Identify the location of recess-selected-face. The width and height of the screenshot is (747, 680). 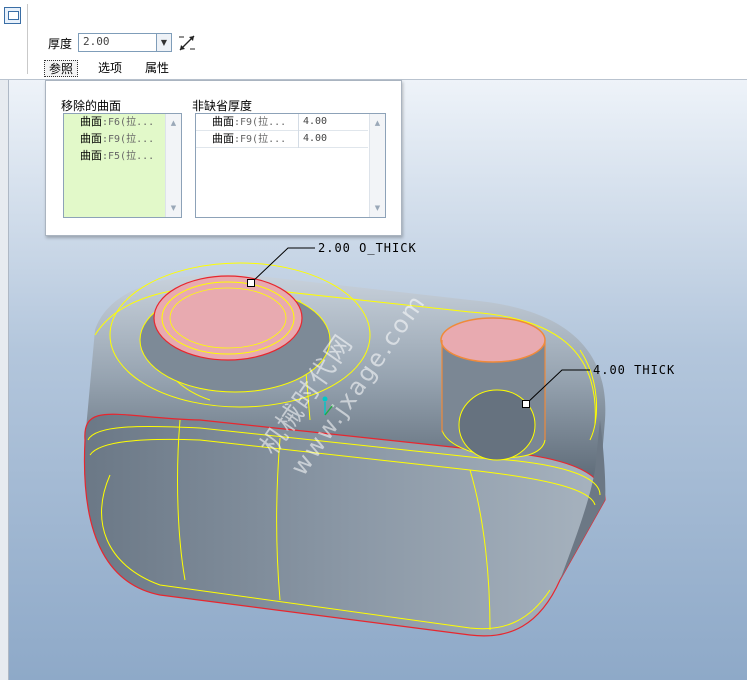
(228, 318).